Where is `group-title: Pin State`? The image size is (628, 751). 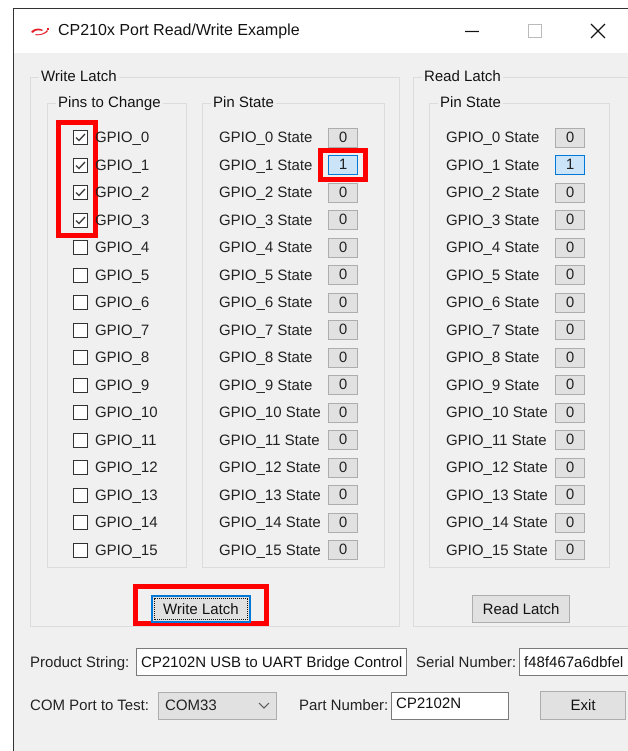 group-title: Pin State is located at coordinates (470, 102).